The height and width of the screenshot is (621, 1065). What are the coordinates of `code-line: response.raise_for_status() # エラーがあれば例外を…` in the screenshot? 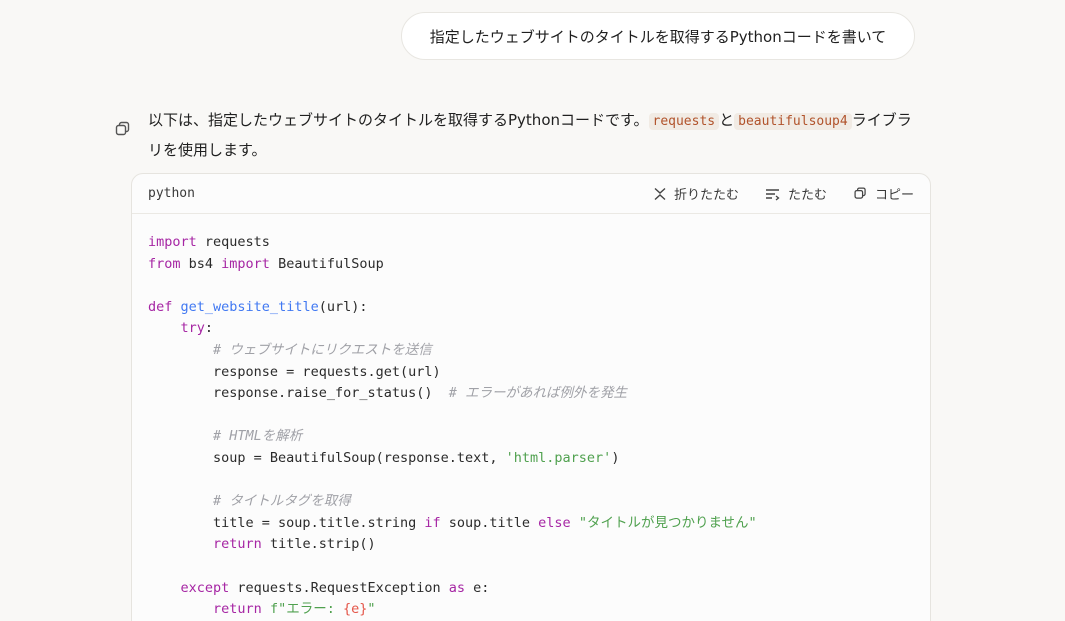 It's located at (531, 394).